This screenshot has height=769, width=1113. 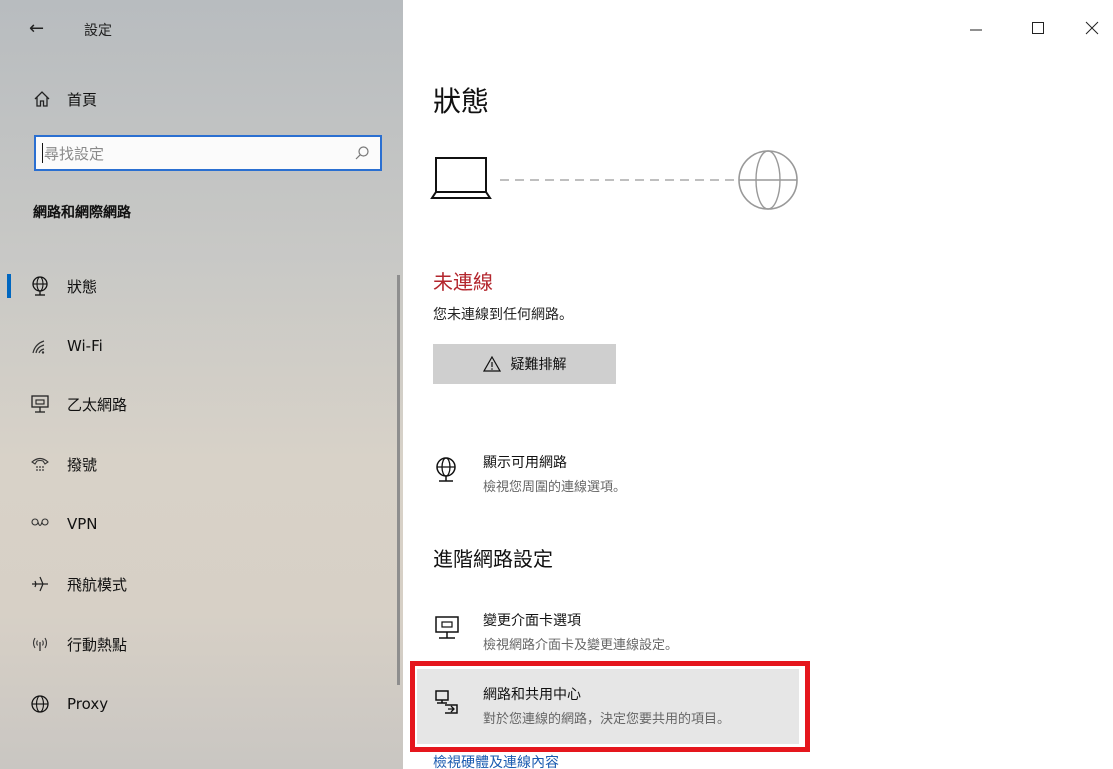 I want to click on connection-status-title: 未連線, so click(x=463, y=282).